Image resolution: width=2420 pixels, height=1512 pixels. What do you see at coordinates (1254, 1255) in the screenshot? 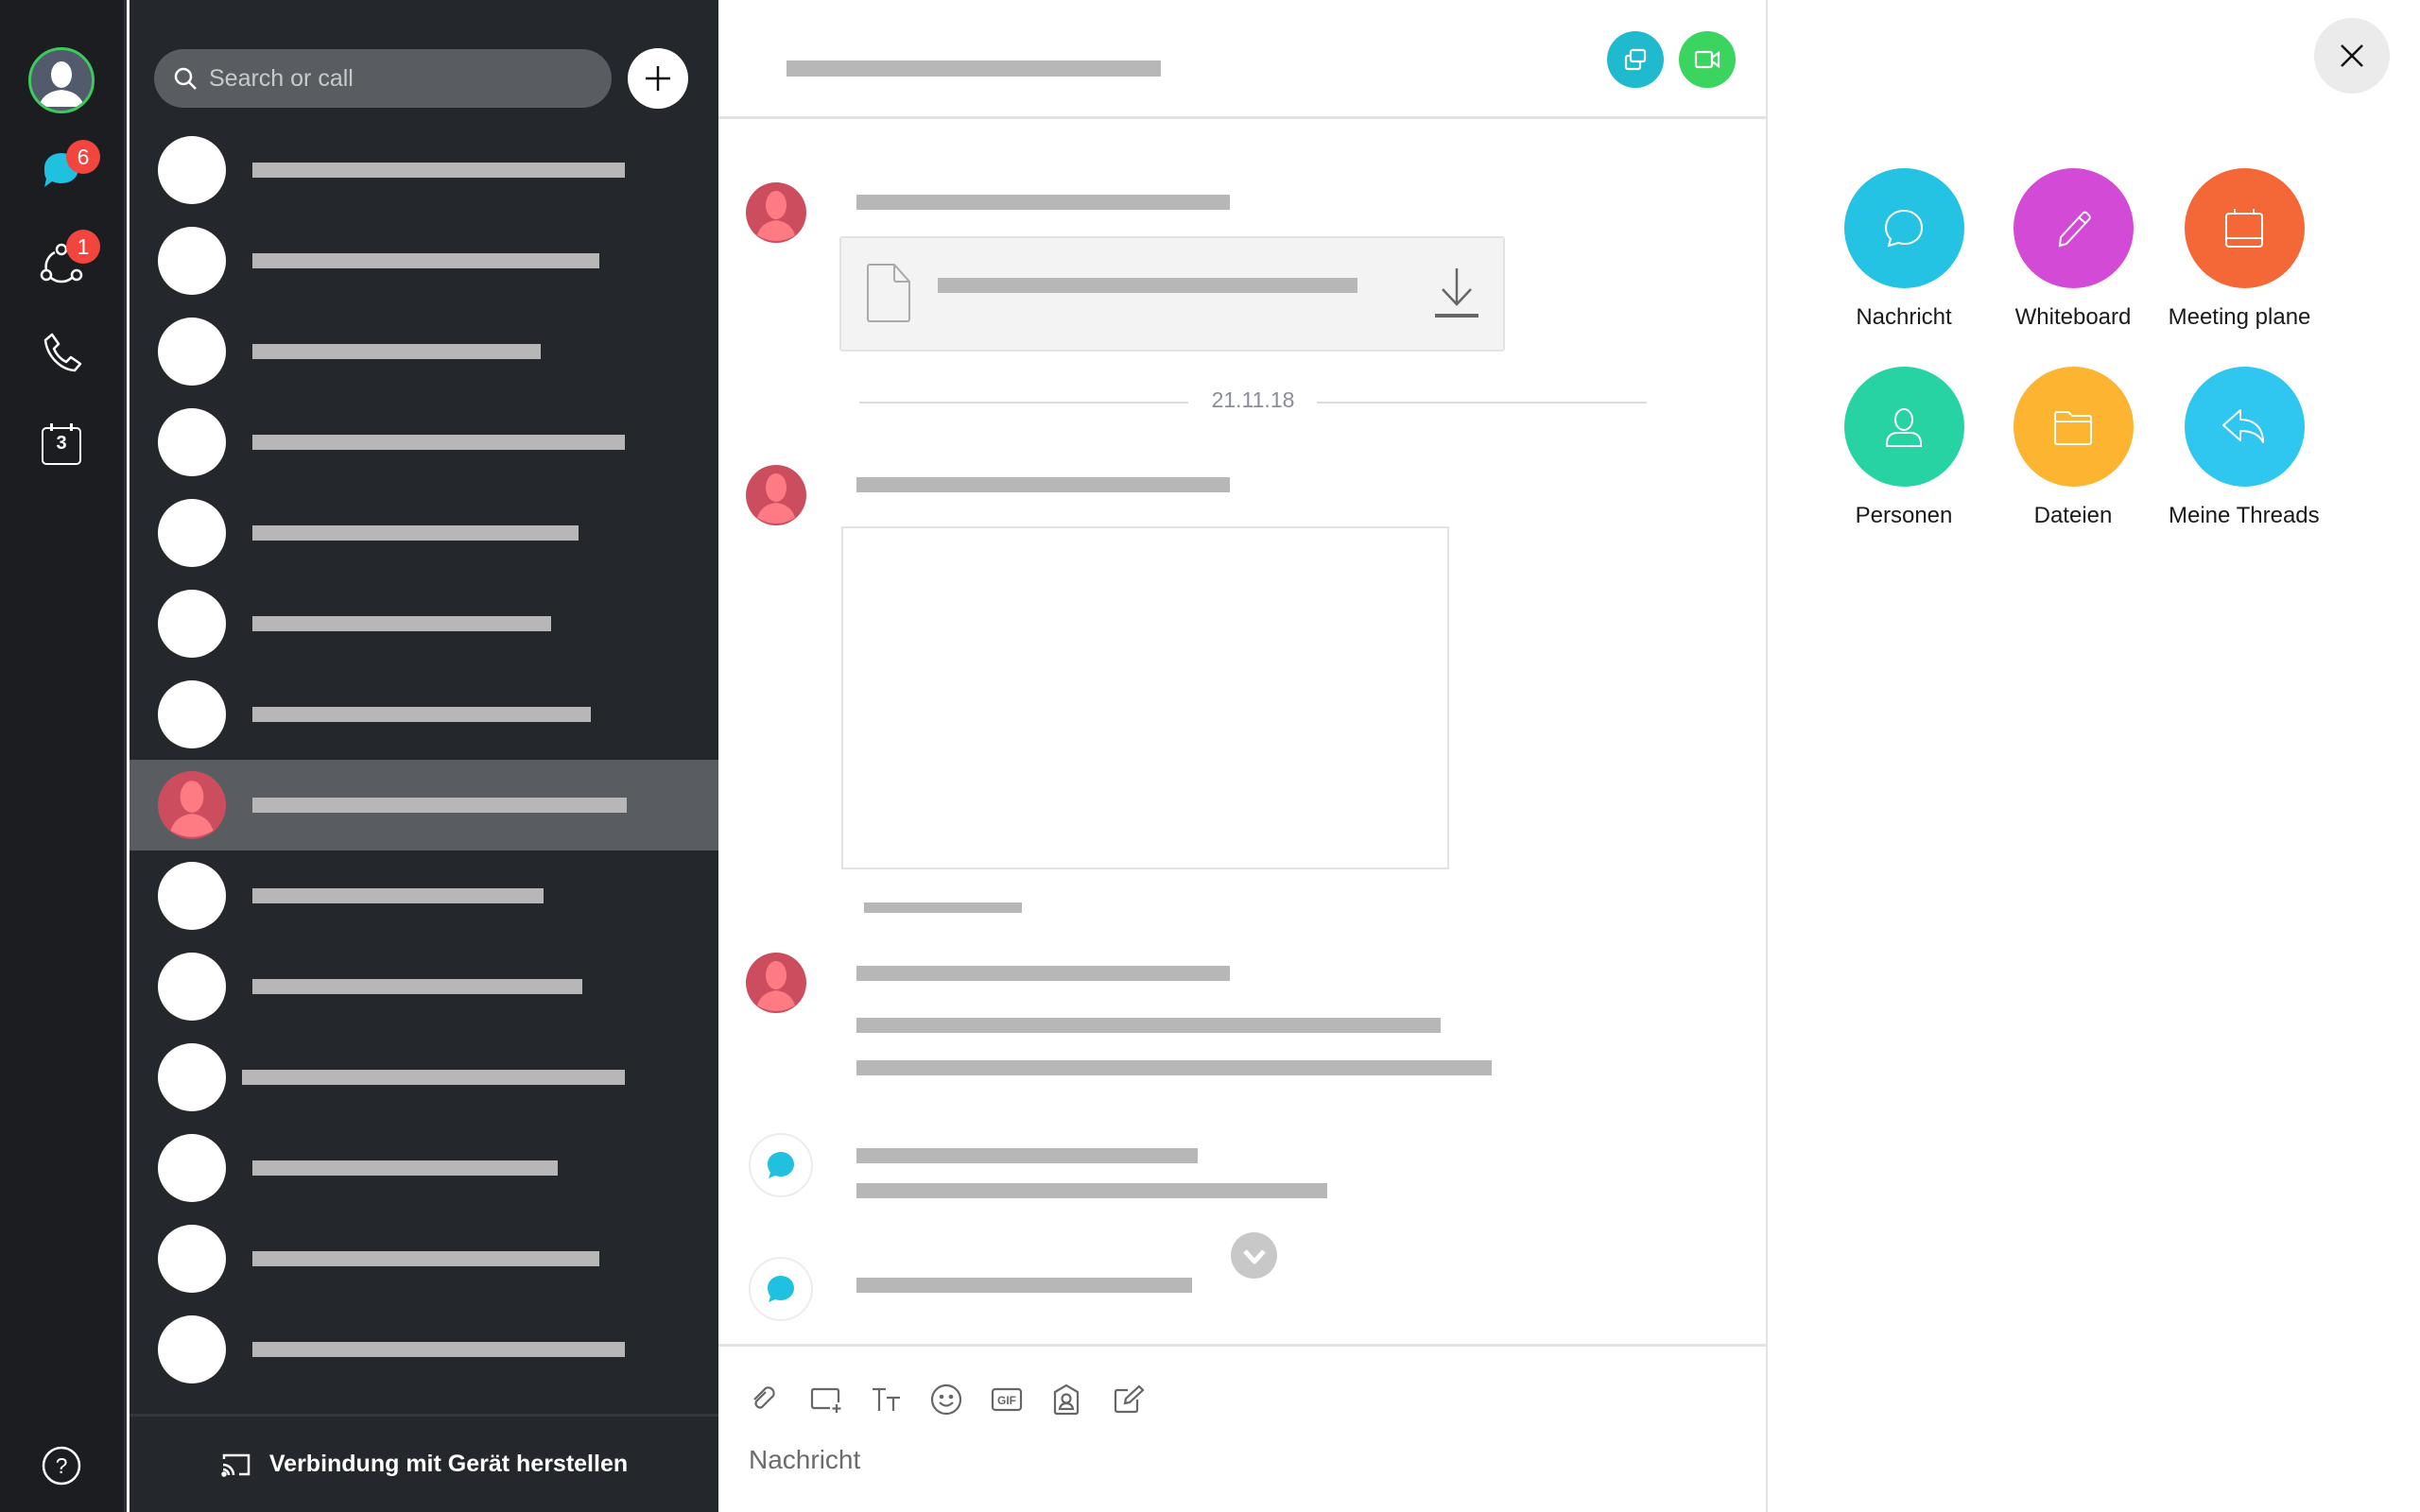
I see `scroll-to-bottom-button` at bounding box center [1254, 1255].